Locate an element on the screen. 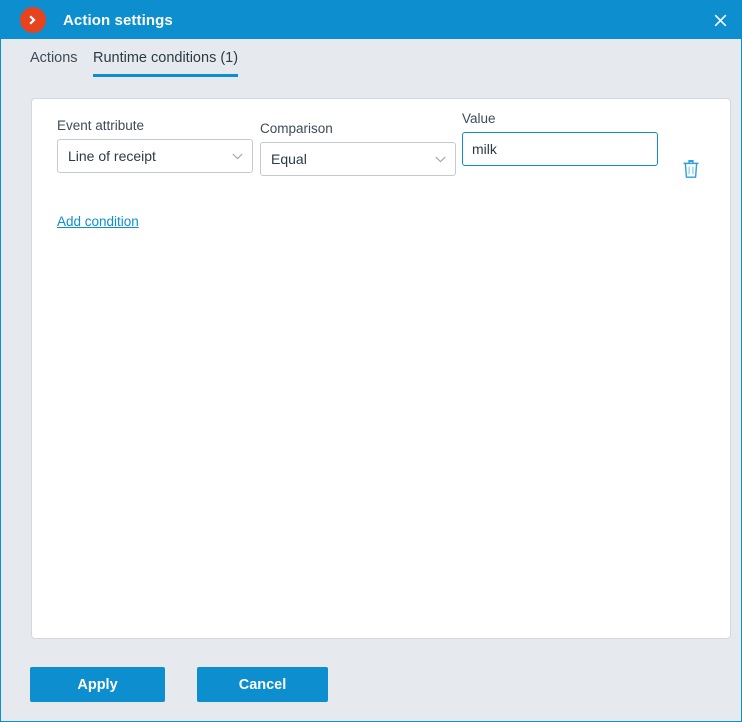  event-attribute-field: Event attribute Line of receipt is located at coordinates (155, 145).